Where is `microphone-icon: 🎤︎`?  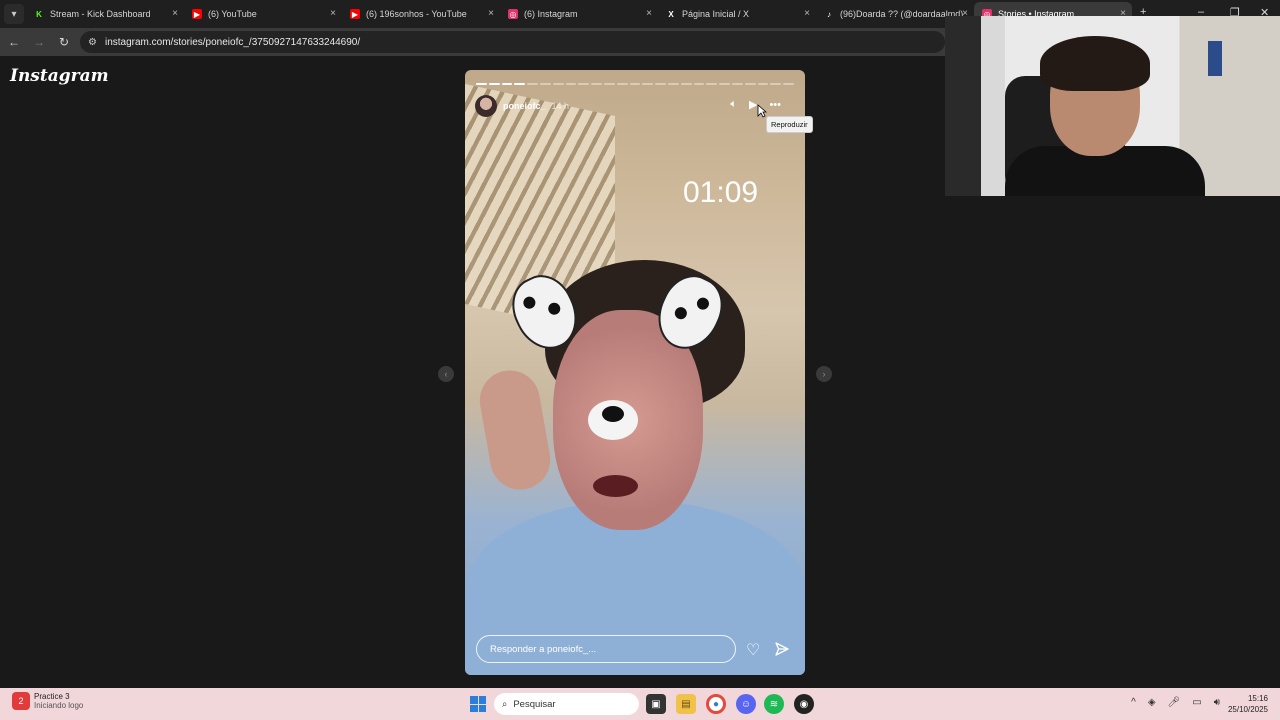 microphone-icon: 🎤︎ is located at coordinates (1174, 702).